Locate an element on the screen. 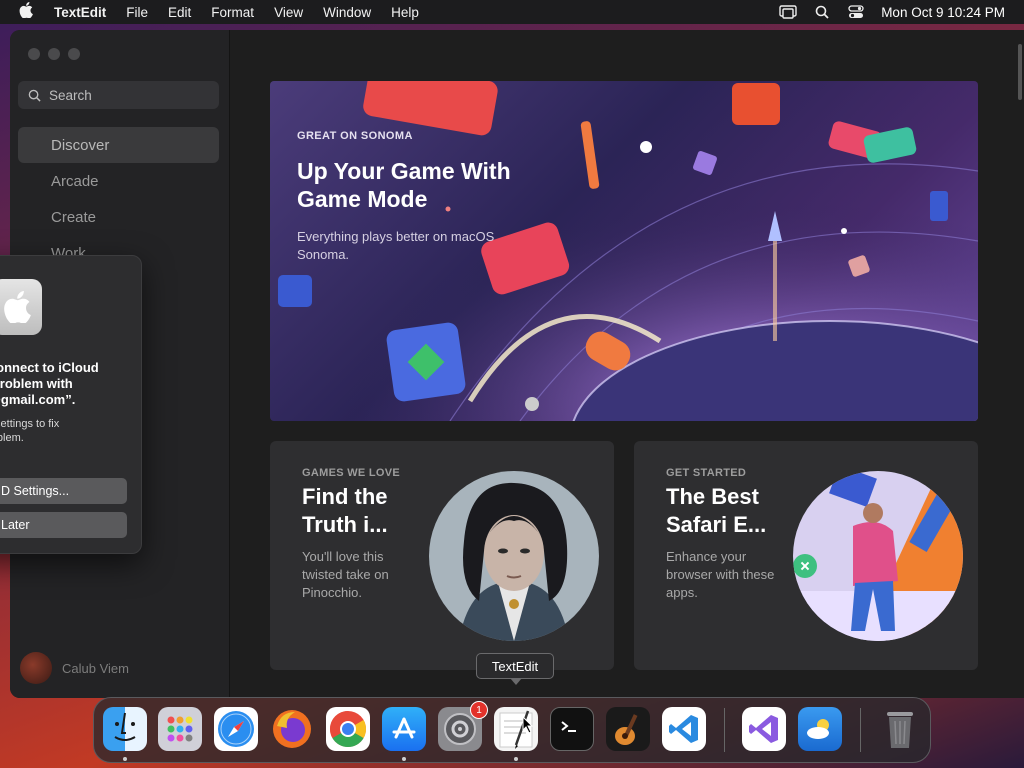 The width and height of the screenshot is (1024, 768). account-button: Calub Viem is located at coordinates (74, 668).